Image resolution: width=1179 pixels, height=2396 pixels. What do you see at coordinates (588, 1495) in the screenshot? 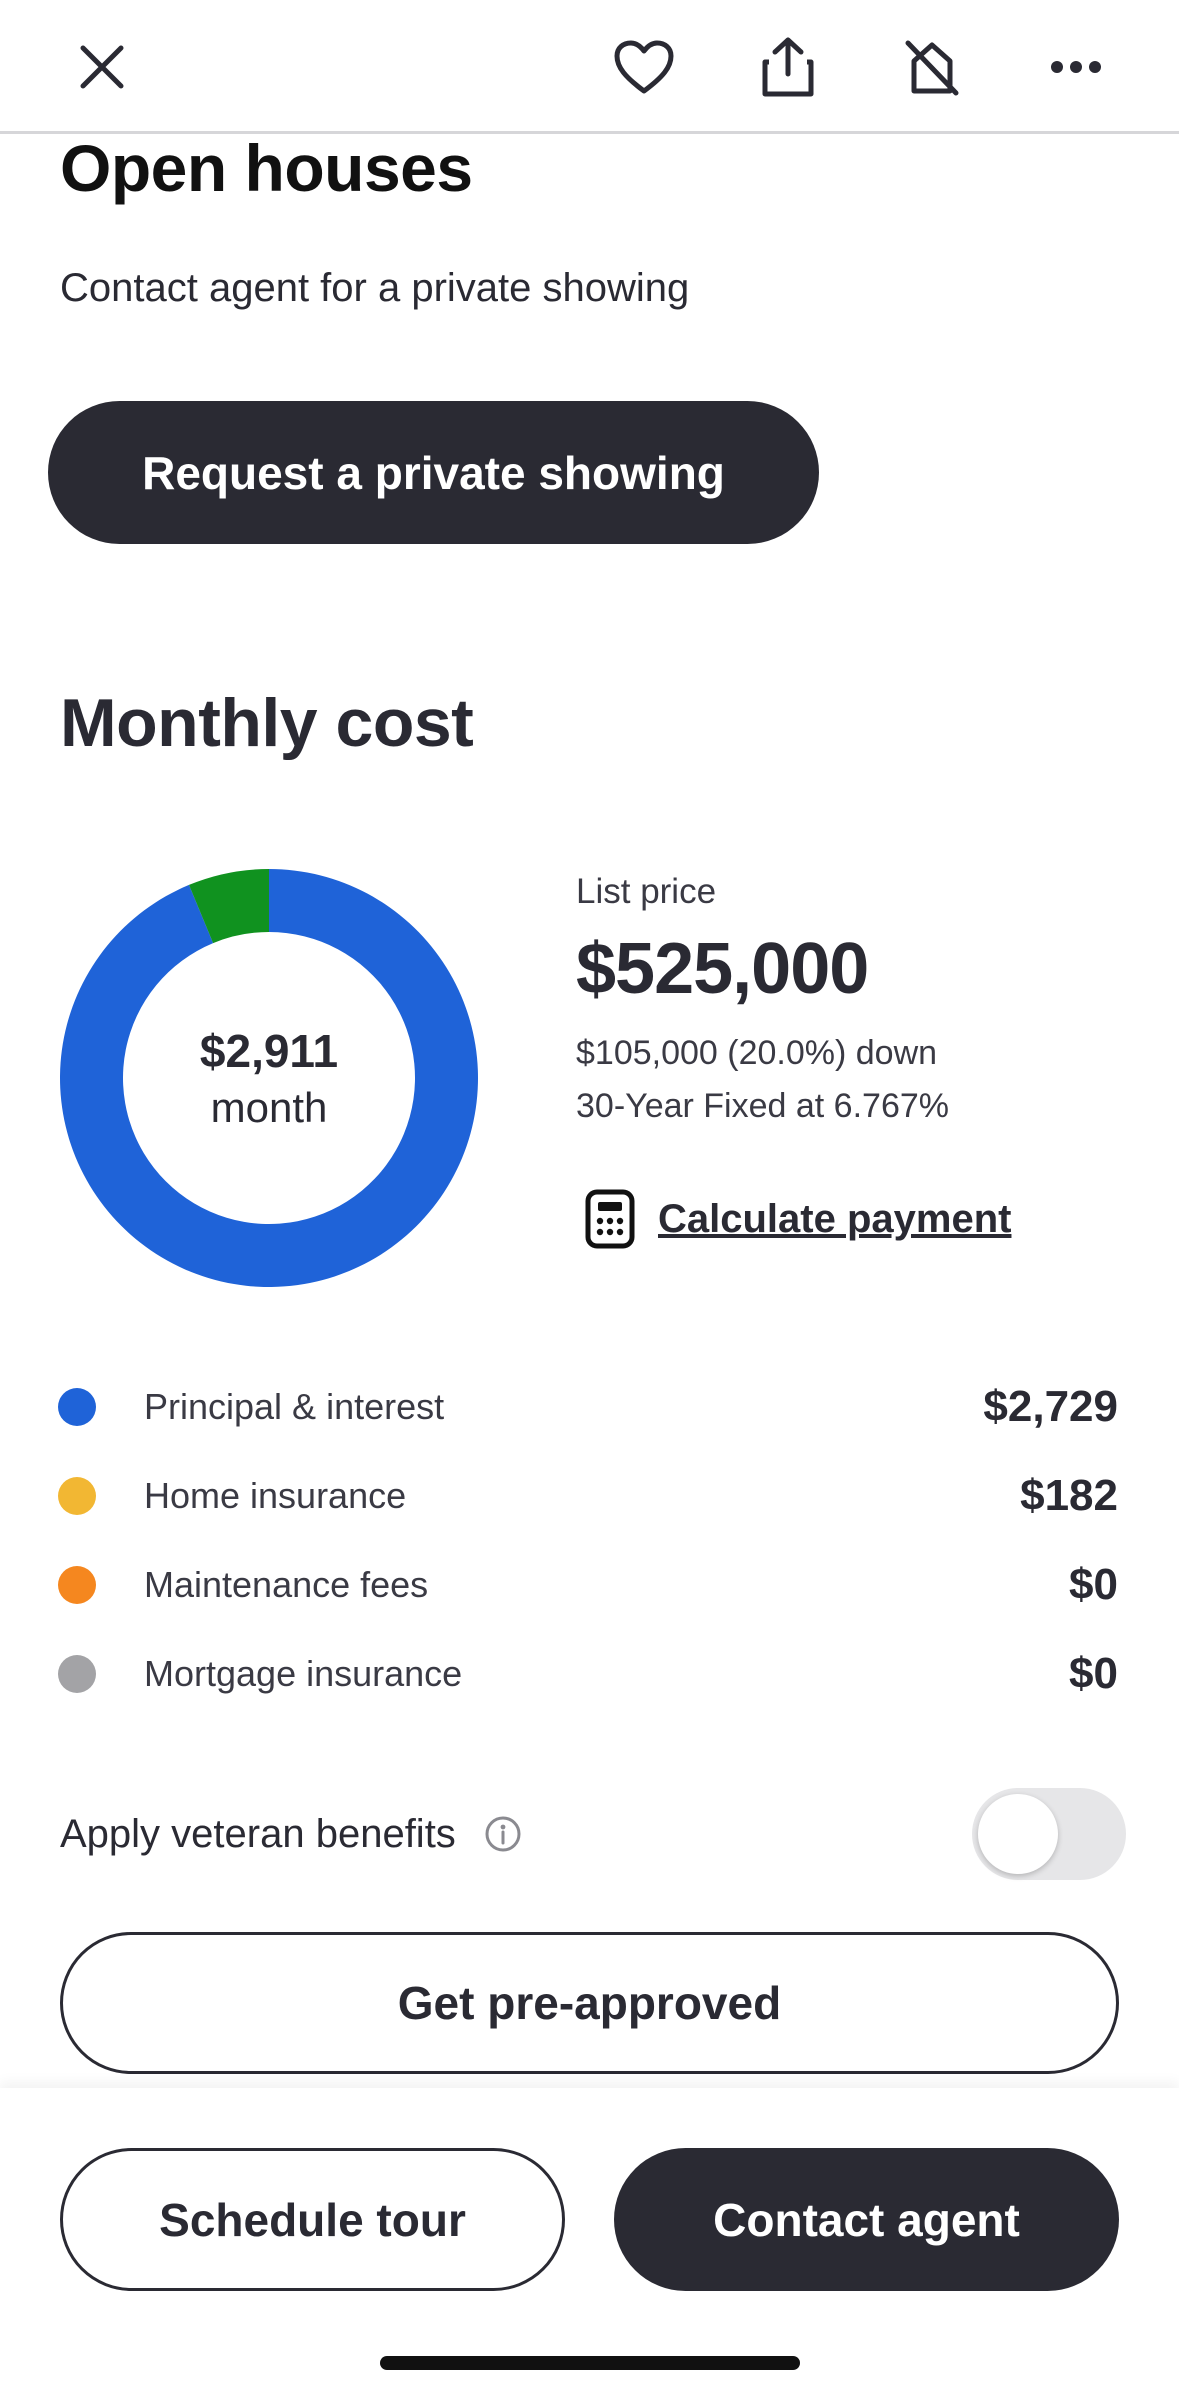
I see `breakdown-row-home-insurance: Home insurance $182` at bounding box center [588, 1495].